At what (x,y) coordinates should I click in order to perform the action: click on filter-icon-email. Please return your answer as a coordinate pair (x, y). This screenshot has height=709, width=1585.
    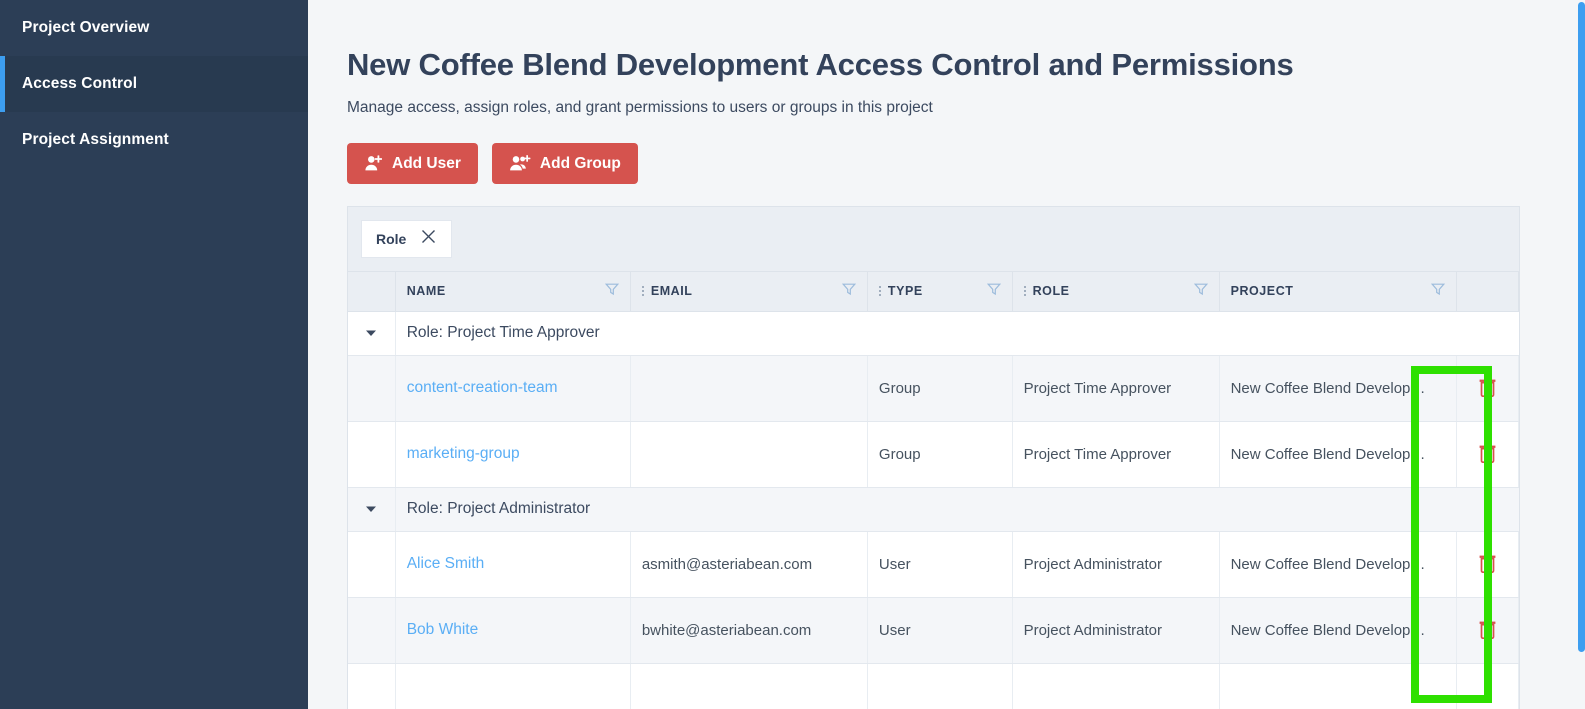
    Looking at the image, I should click on (849, 291).